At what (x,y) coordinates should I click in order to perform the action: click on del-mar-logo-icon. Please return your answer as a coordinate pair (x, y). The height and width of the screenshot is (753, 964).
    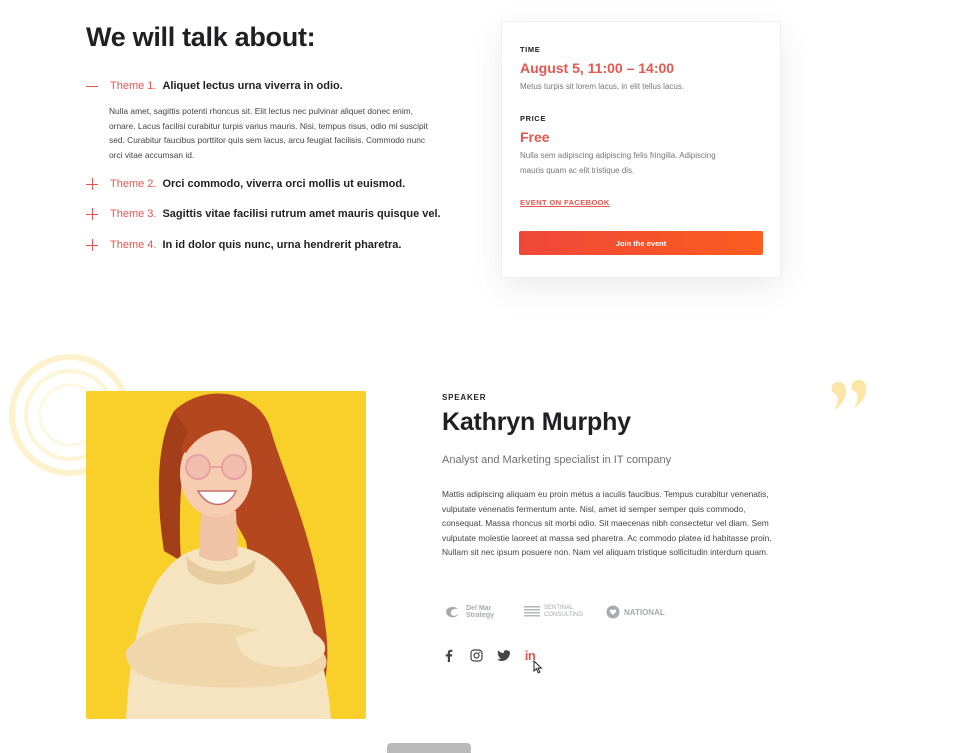
    Looking at the image, I should click on (452, 612).